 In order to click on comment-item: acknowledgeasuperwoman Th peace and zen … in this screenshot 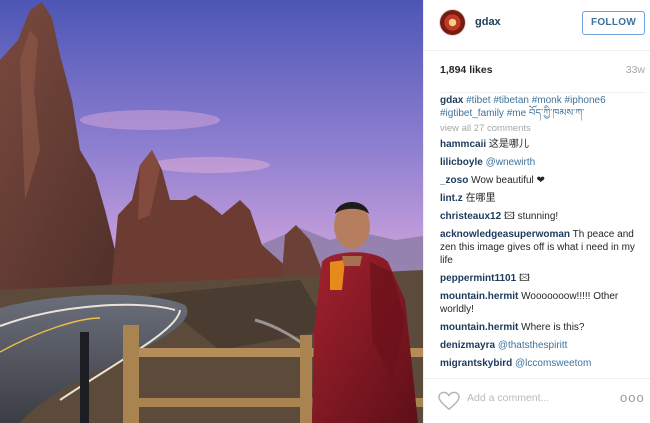, I will do `click(542, 247)`.